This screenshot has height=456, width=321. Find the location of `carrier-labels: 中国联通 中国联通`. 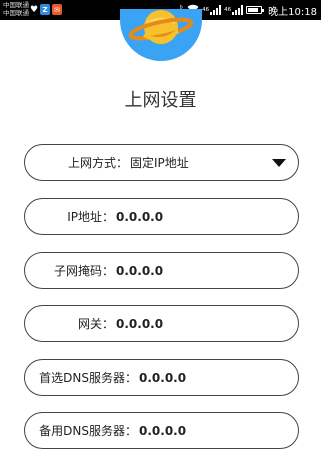

carrier-labels: 中国联通 中国联通 is located at coordinates (16, 9).